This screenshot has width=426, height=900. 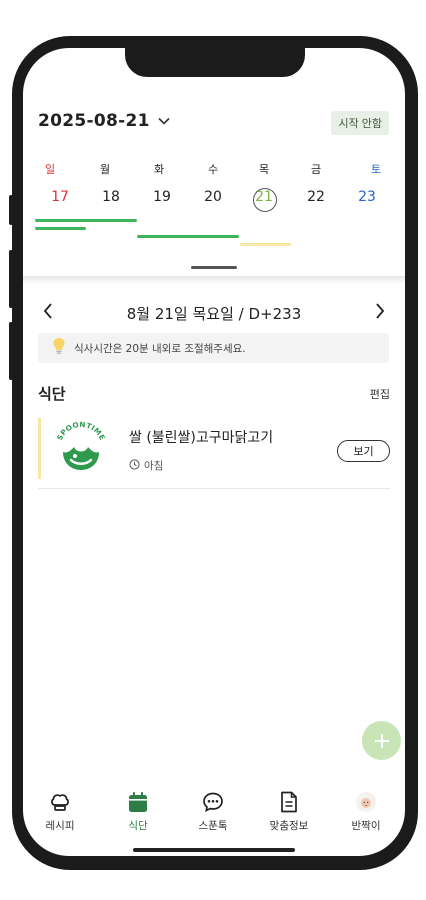 What do you see at coordinates (213, 802) in the screenshot?
I see `chat-bubble-icon` at bounding box center [213, 802].